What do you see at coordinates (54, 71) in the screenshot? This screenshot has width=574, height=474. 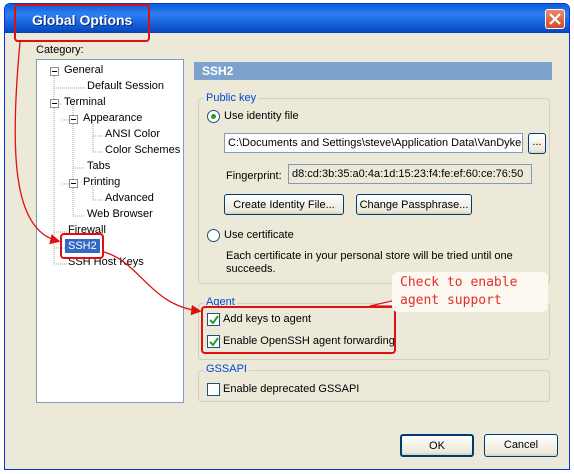 I see `general-collapse-icon` at bounding box center [54, 71].